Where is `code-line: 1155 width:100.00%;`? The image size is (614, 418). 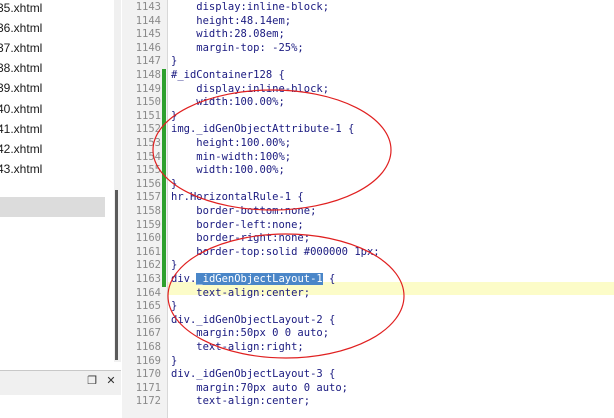 code-line: 1155 width:100.00%; is located at coordinates (368, 171).